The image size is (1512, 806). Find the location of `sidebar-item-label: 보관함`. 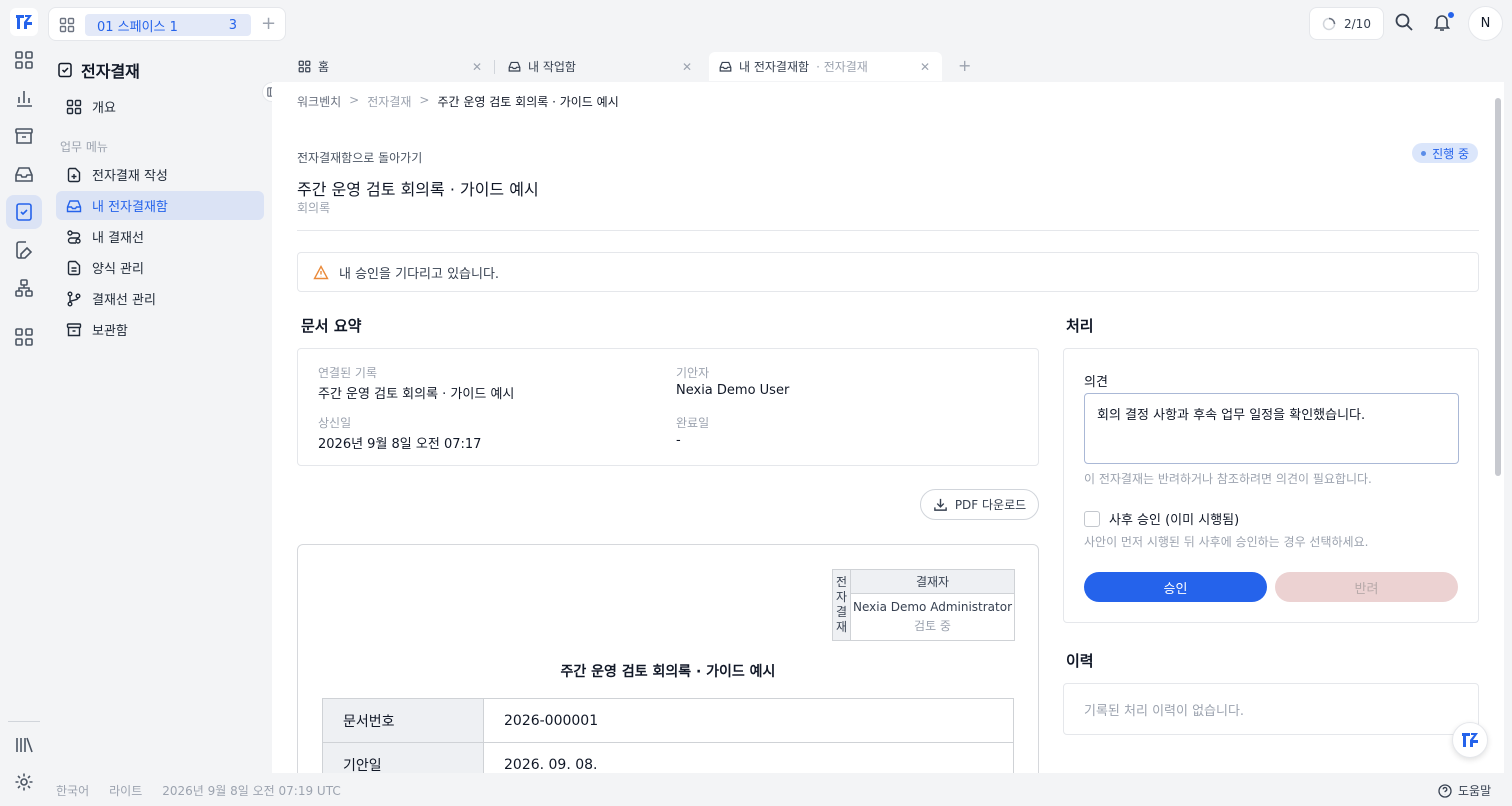

sidebar-item-label: 보관함 is located at coordinates (110, 331).